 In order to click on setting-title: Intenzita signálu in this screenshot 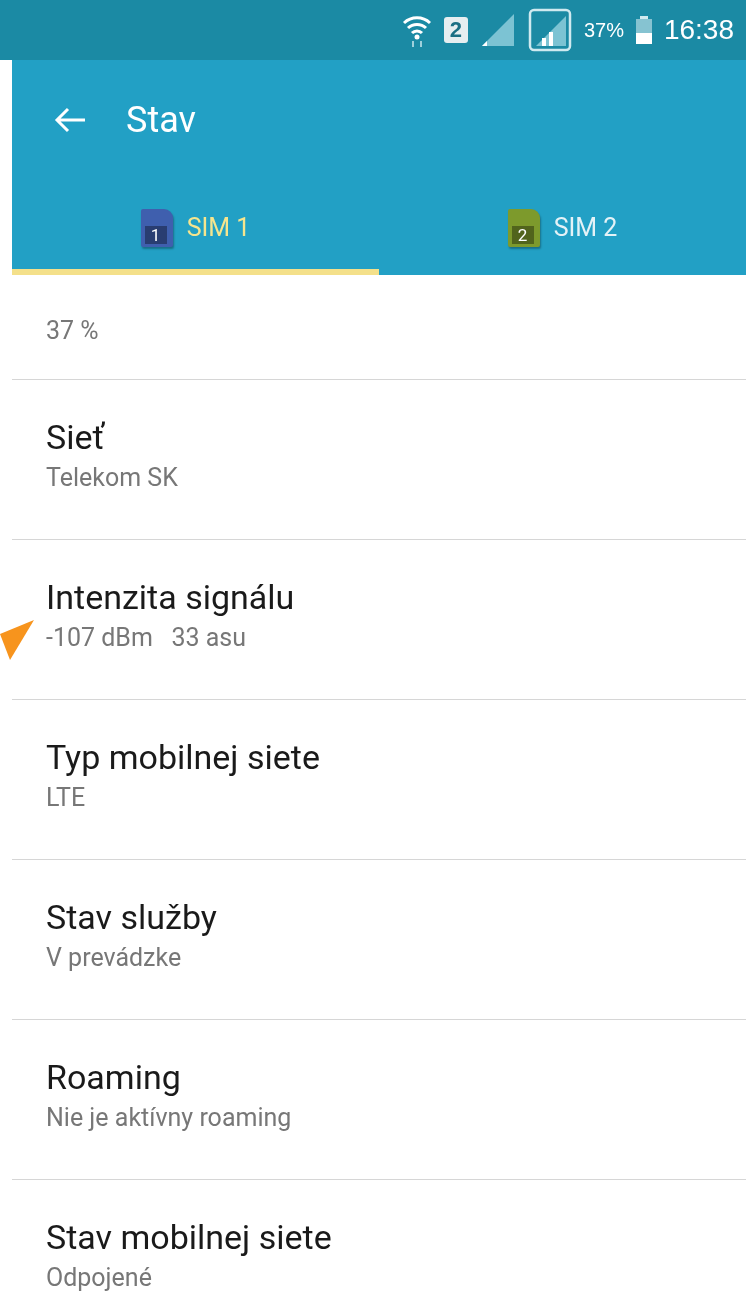, I will do `click(171, 597)`.